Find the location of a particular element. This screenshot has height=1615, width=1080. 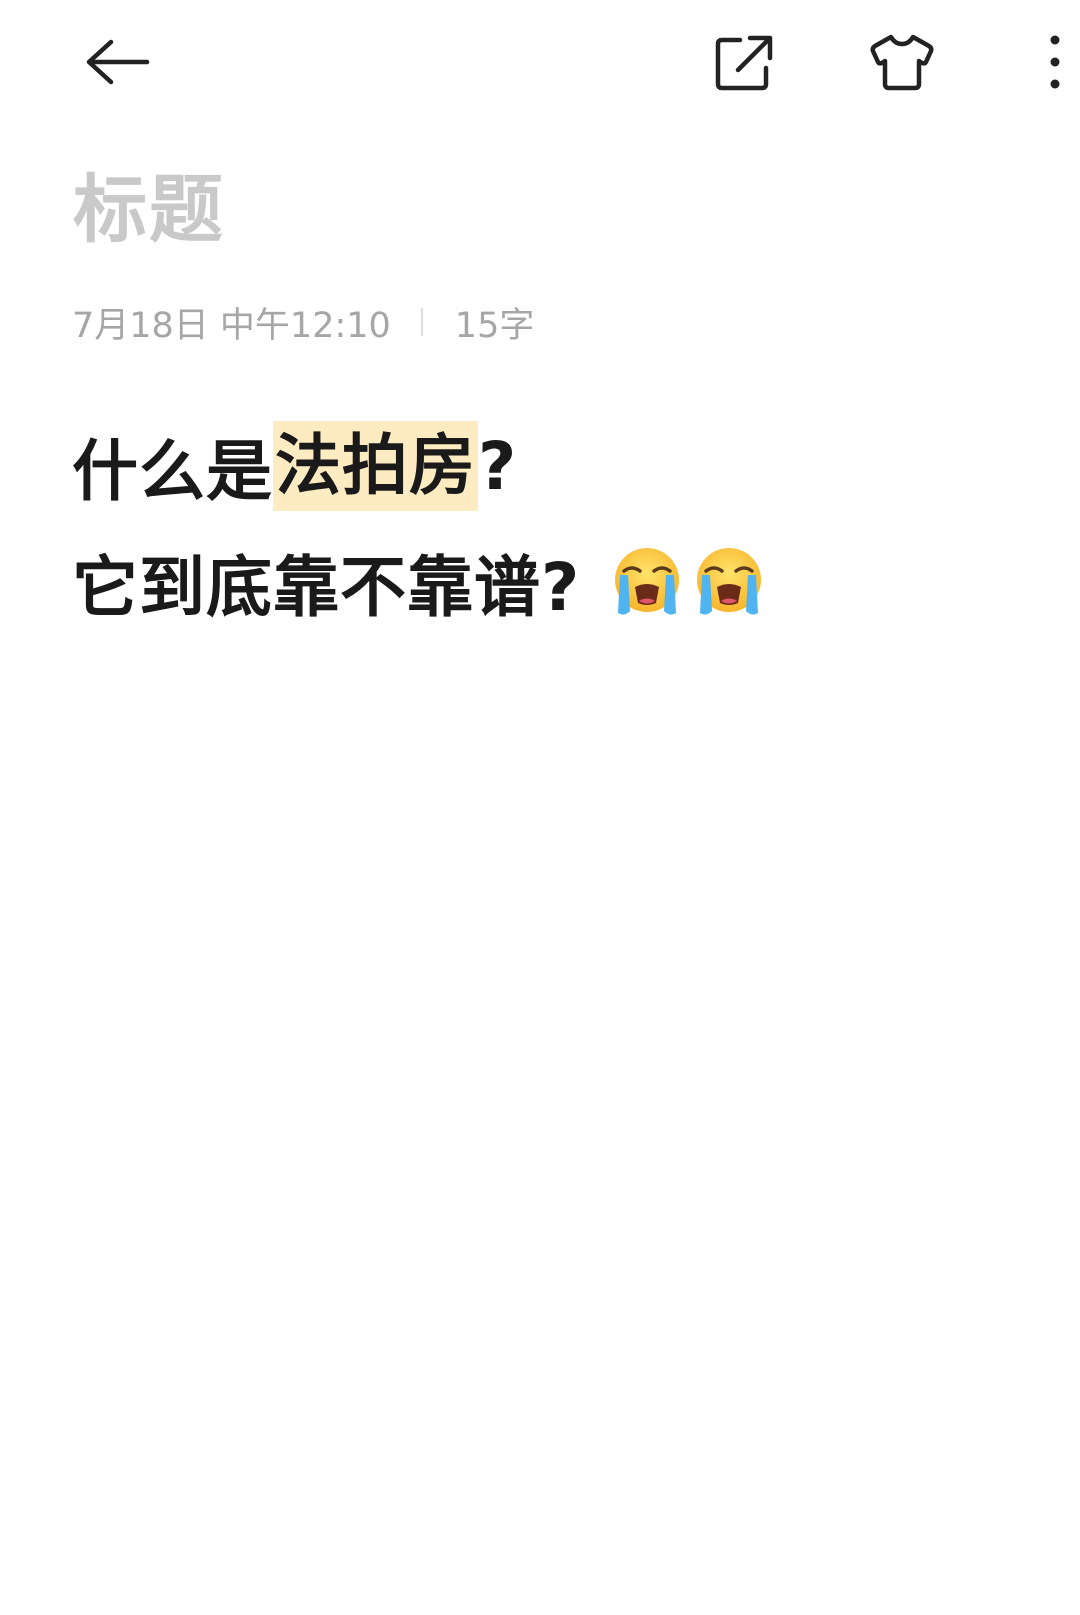

note-line-2: 它到底靠不靠谱? is located at coordinates (552, 582).